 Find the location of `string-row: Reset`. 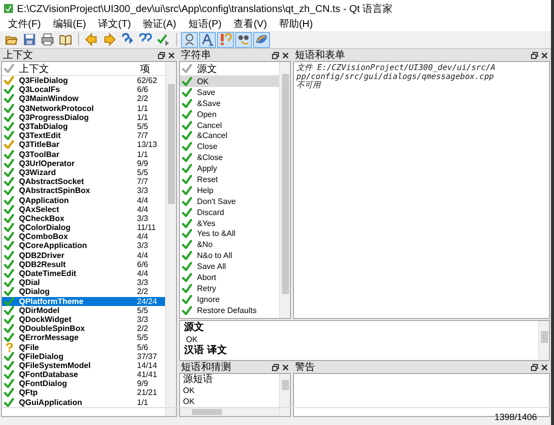

string-row: Reset is located at coordinates (229, 179).